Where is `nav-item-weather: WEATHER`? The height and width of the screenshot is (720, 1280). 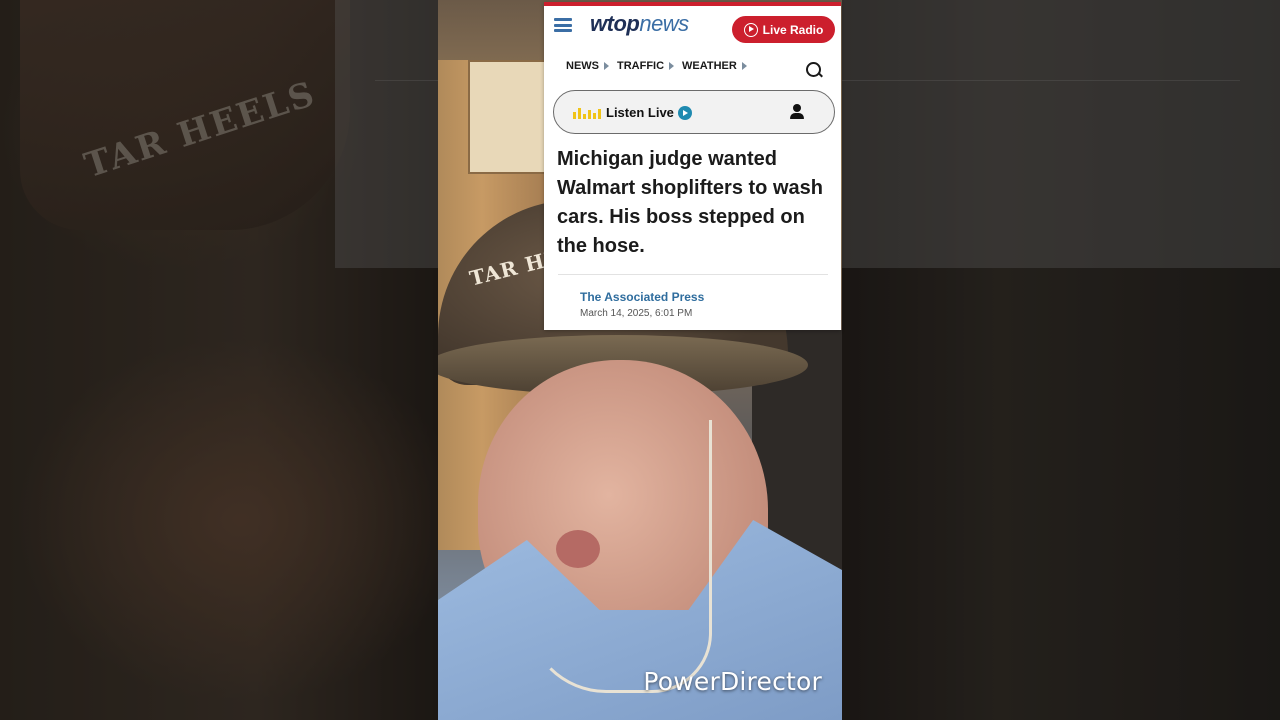
nav-item-weather: WEATHER is located at coordinates (714, 66).